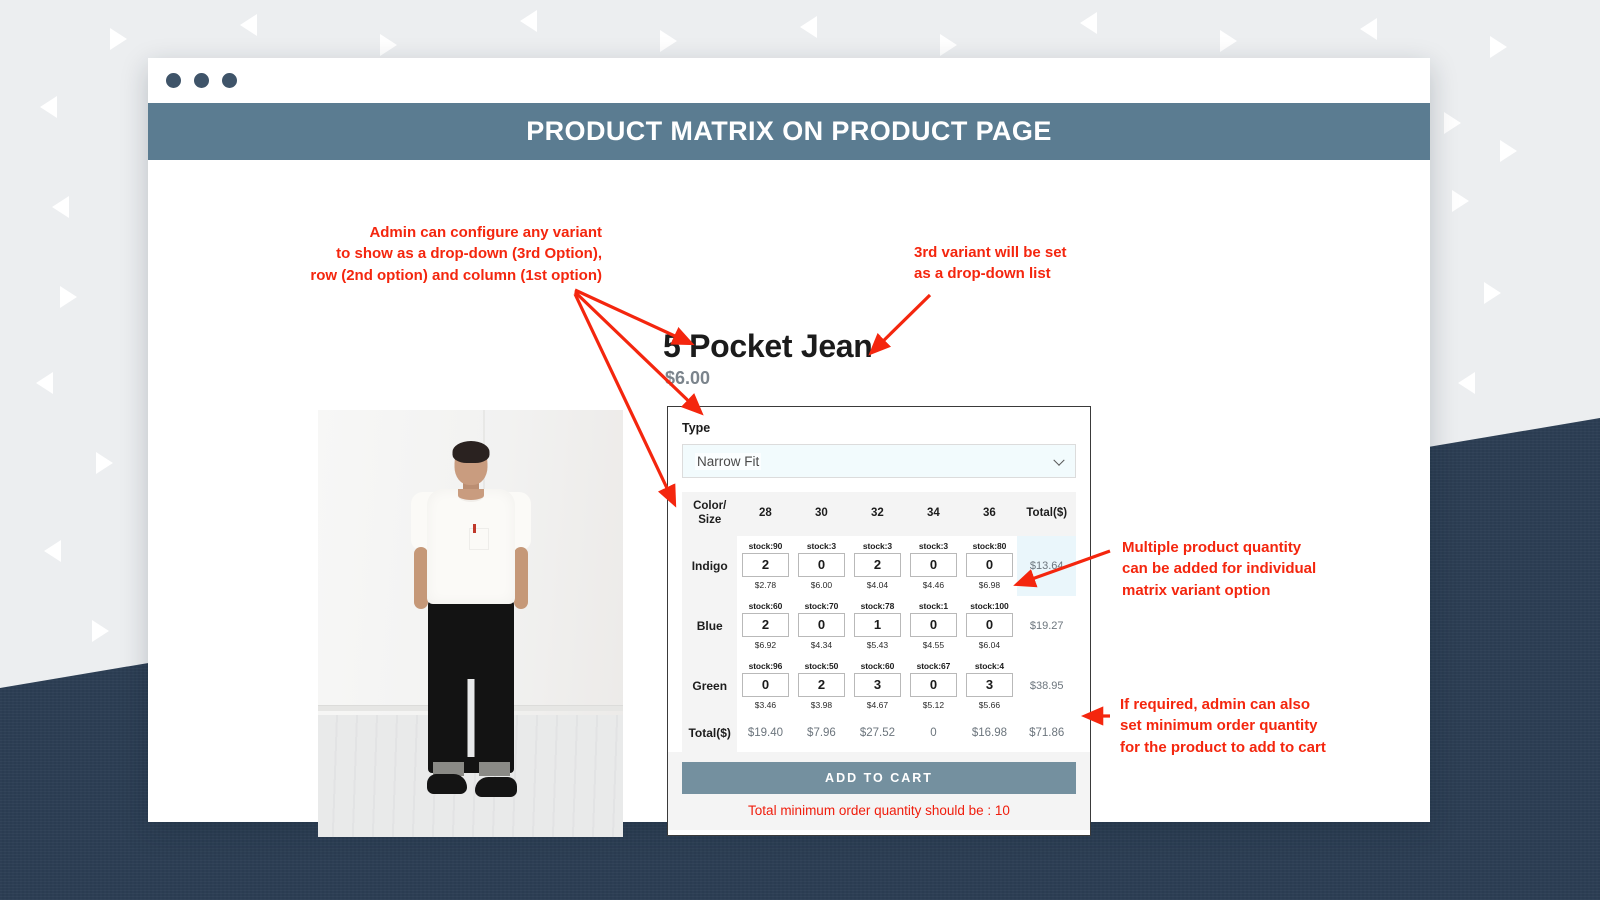 Image resolution: width=1600 pixels, height=900 pixels. I want to click on row-total: $19.27, so click(1046, 625).